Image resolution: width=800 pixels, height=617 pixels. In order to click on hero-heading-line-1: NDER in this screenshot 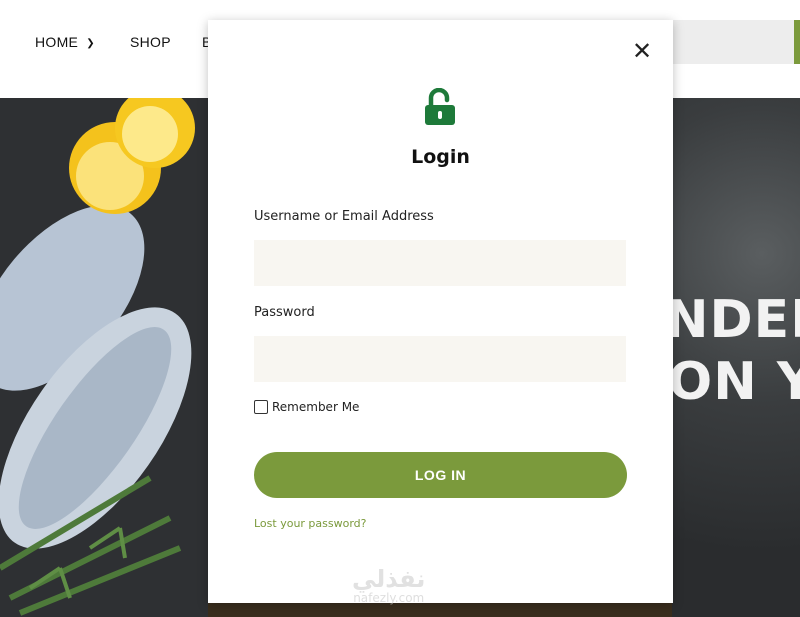, I will do `click(732, 320)`.